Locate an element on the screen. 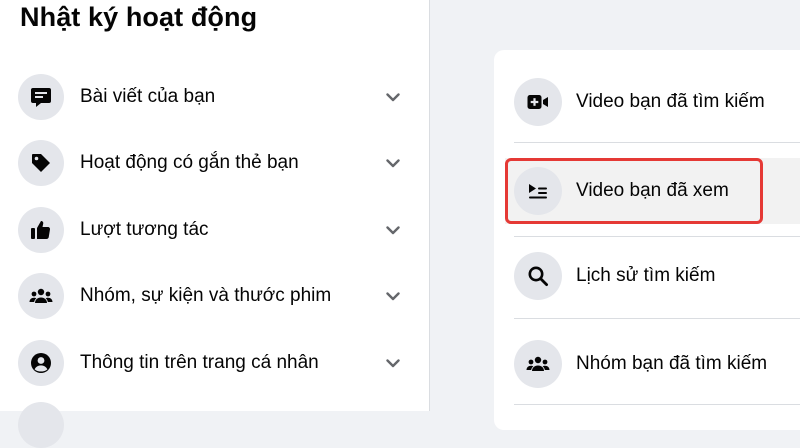 The height and width of the screenshot is (448, 800). panel-item-searched-videos: Video bạn đã tìm kiếm is located at coordinates (657, 102).